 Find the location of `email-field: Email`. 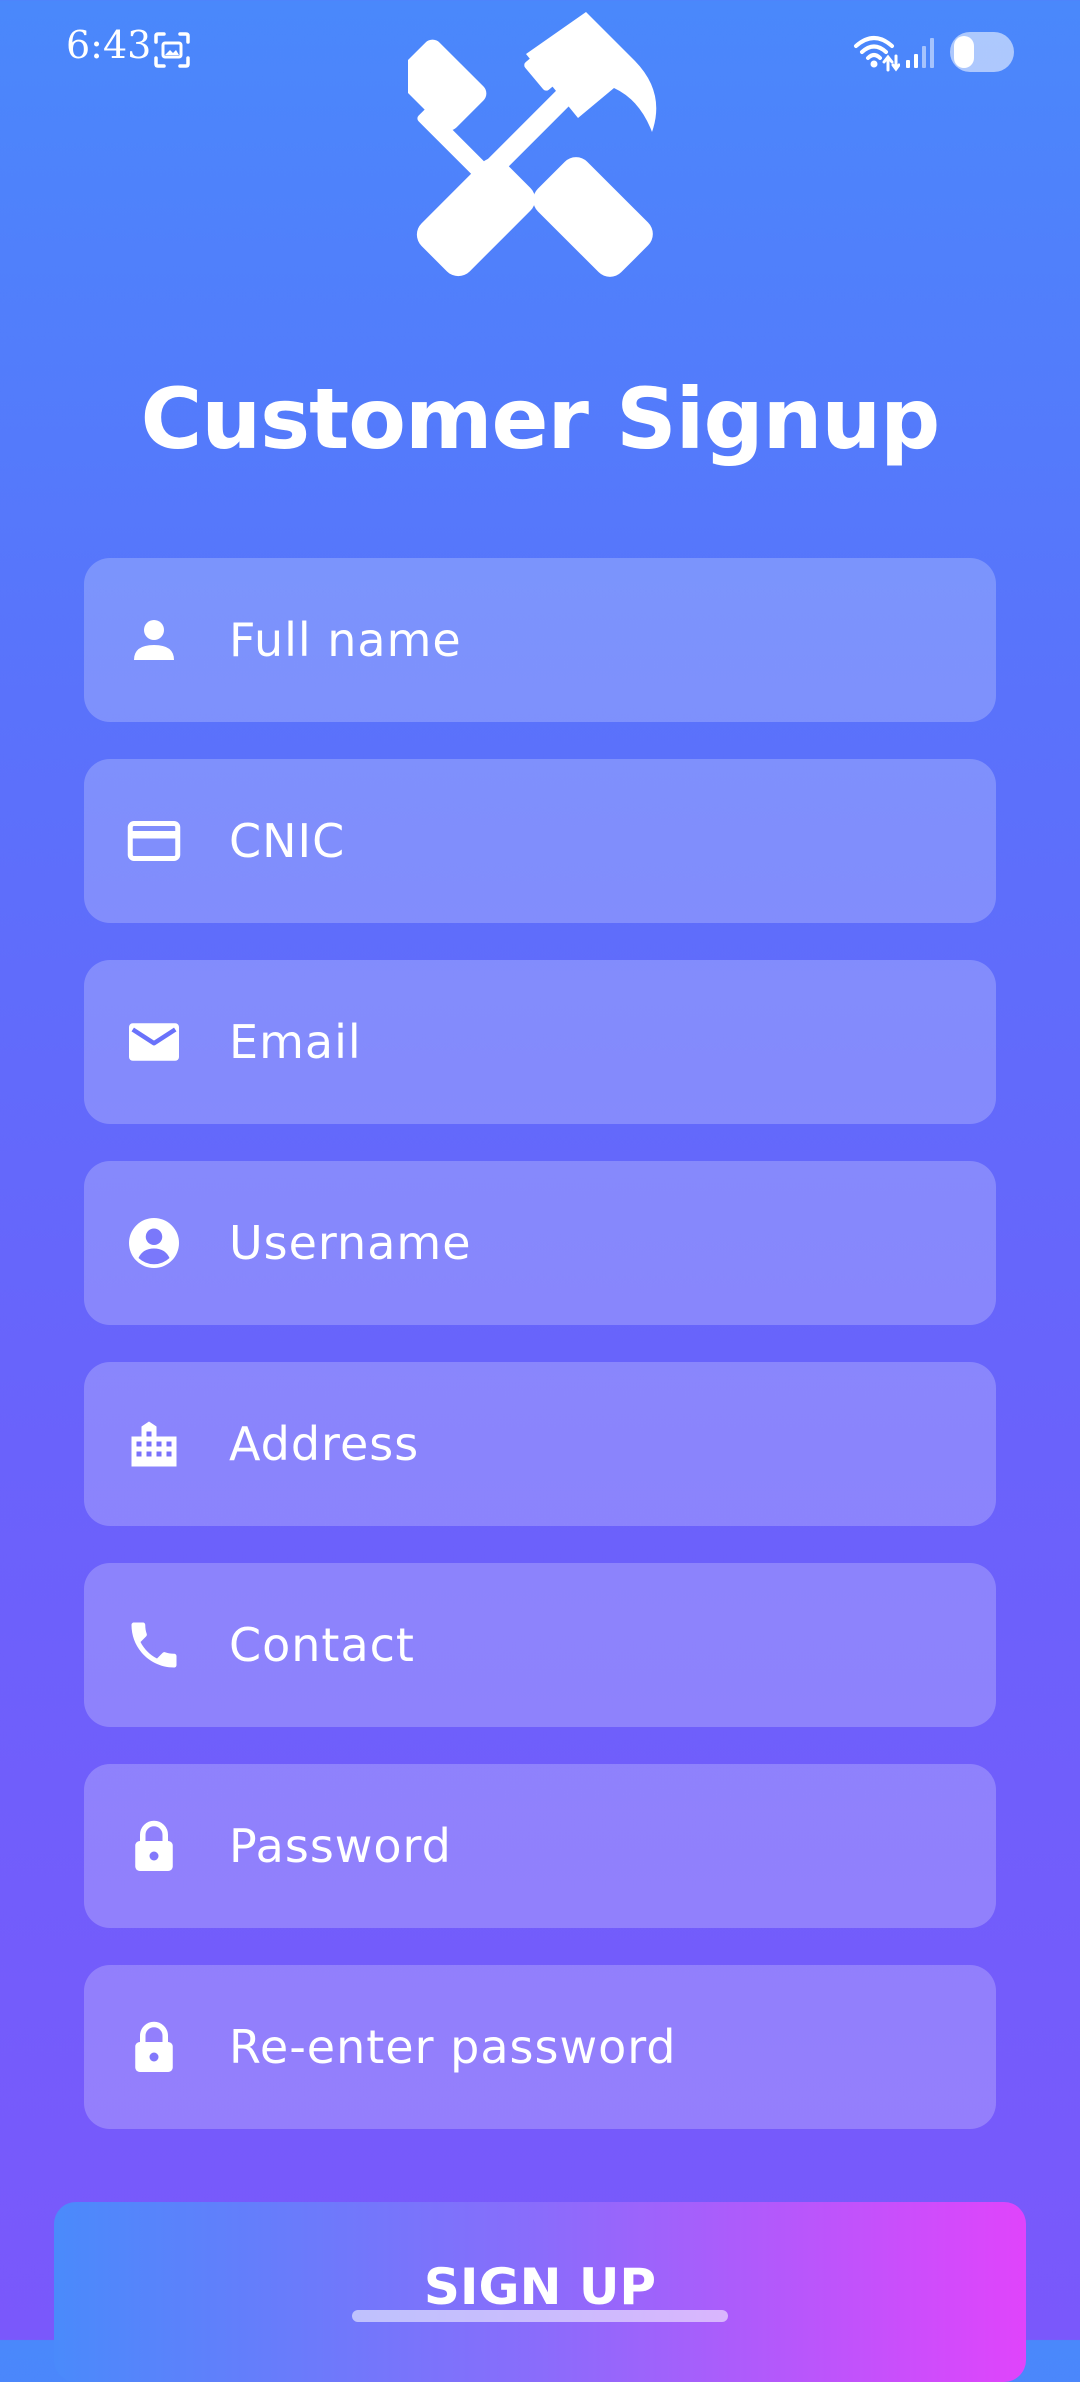

email-field: Email is located at coordinates (540, 1042).